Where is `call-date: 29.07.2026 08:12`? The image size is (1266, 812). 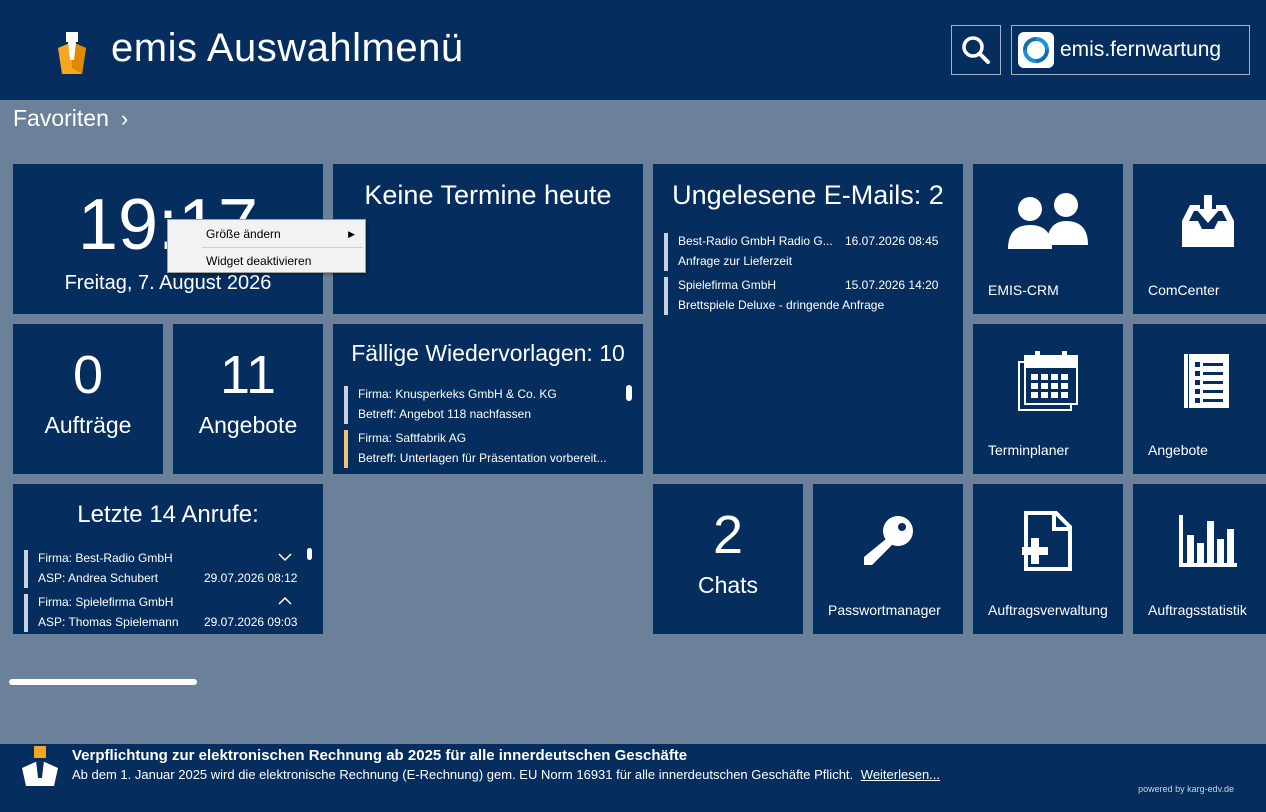
call-date: 29.07.2026 08:12 is located at coordinates (251, 578).